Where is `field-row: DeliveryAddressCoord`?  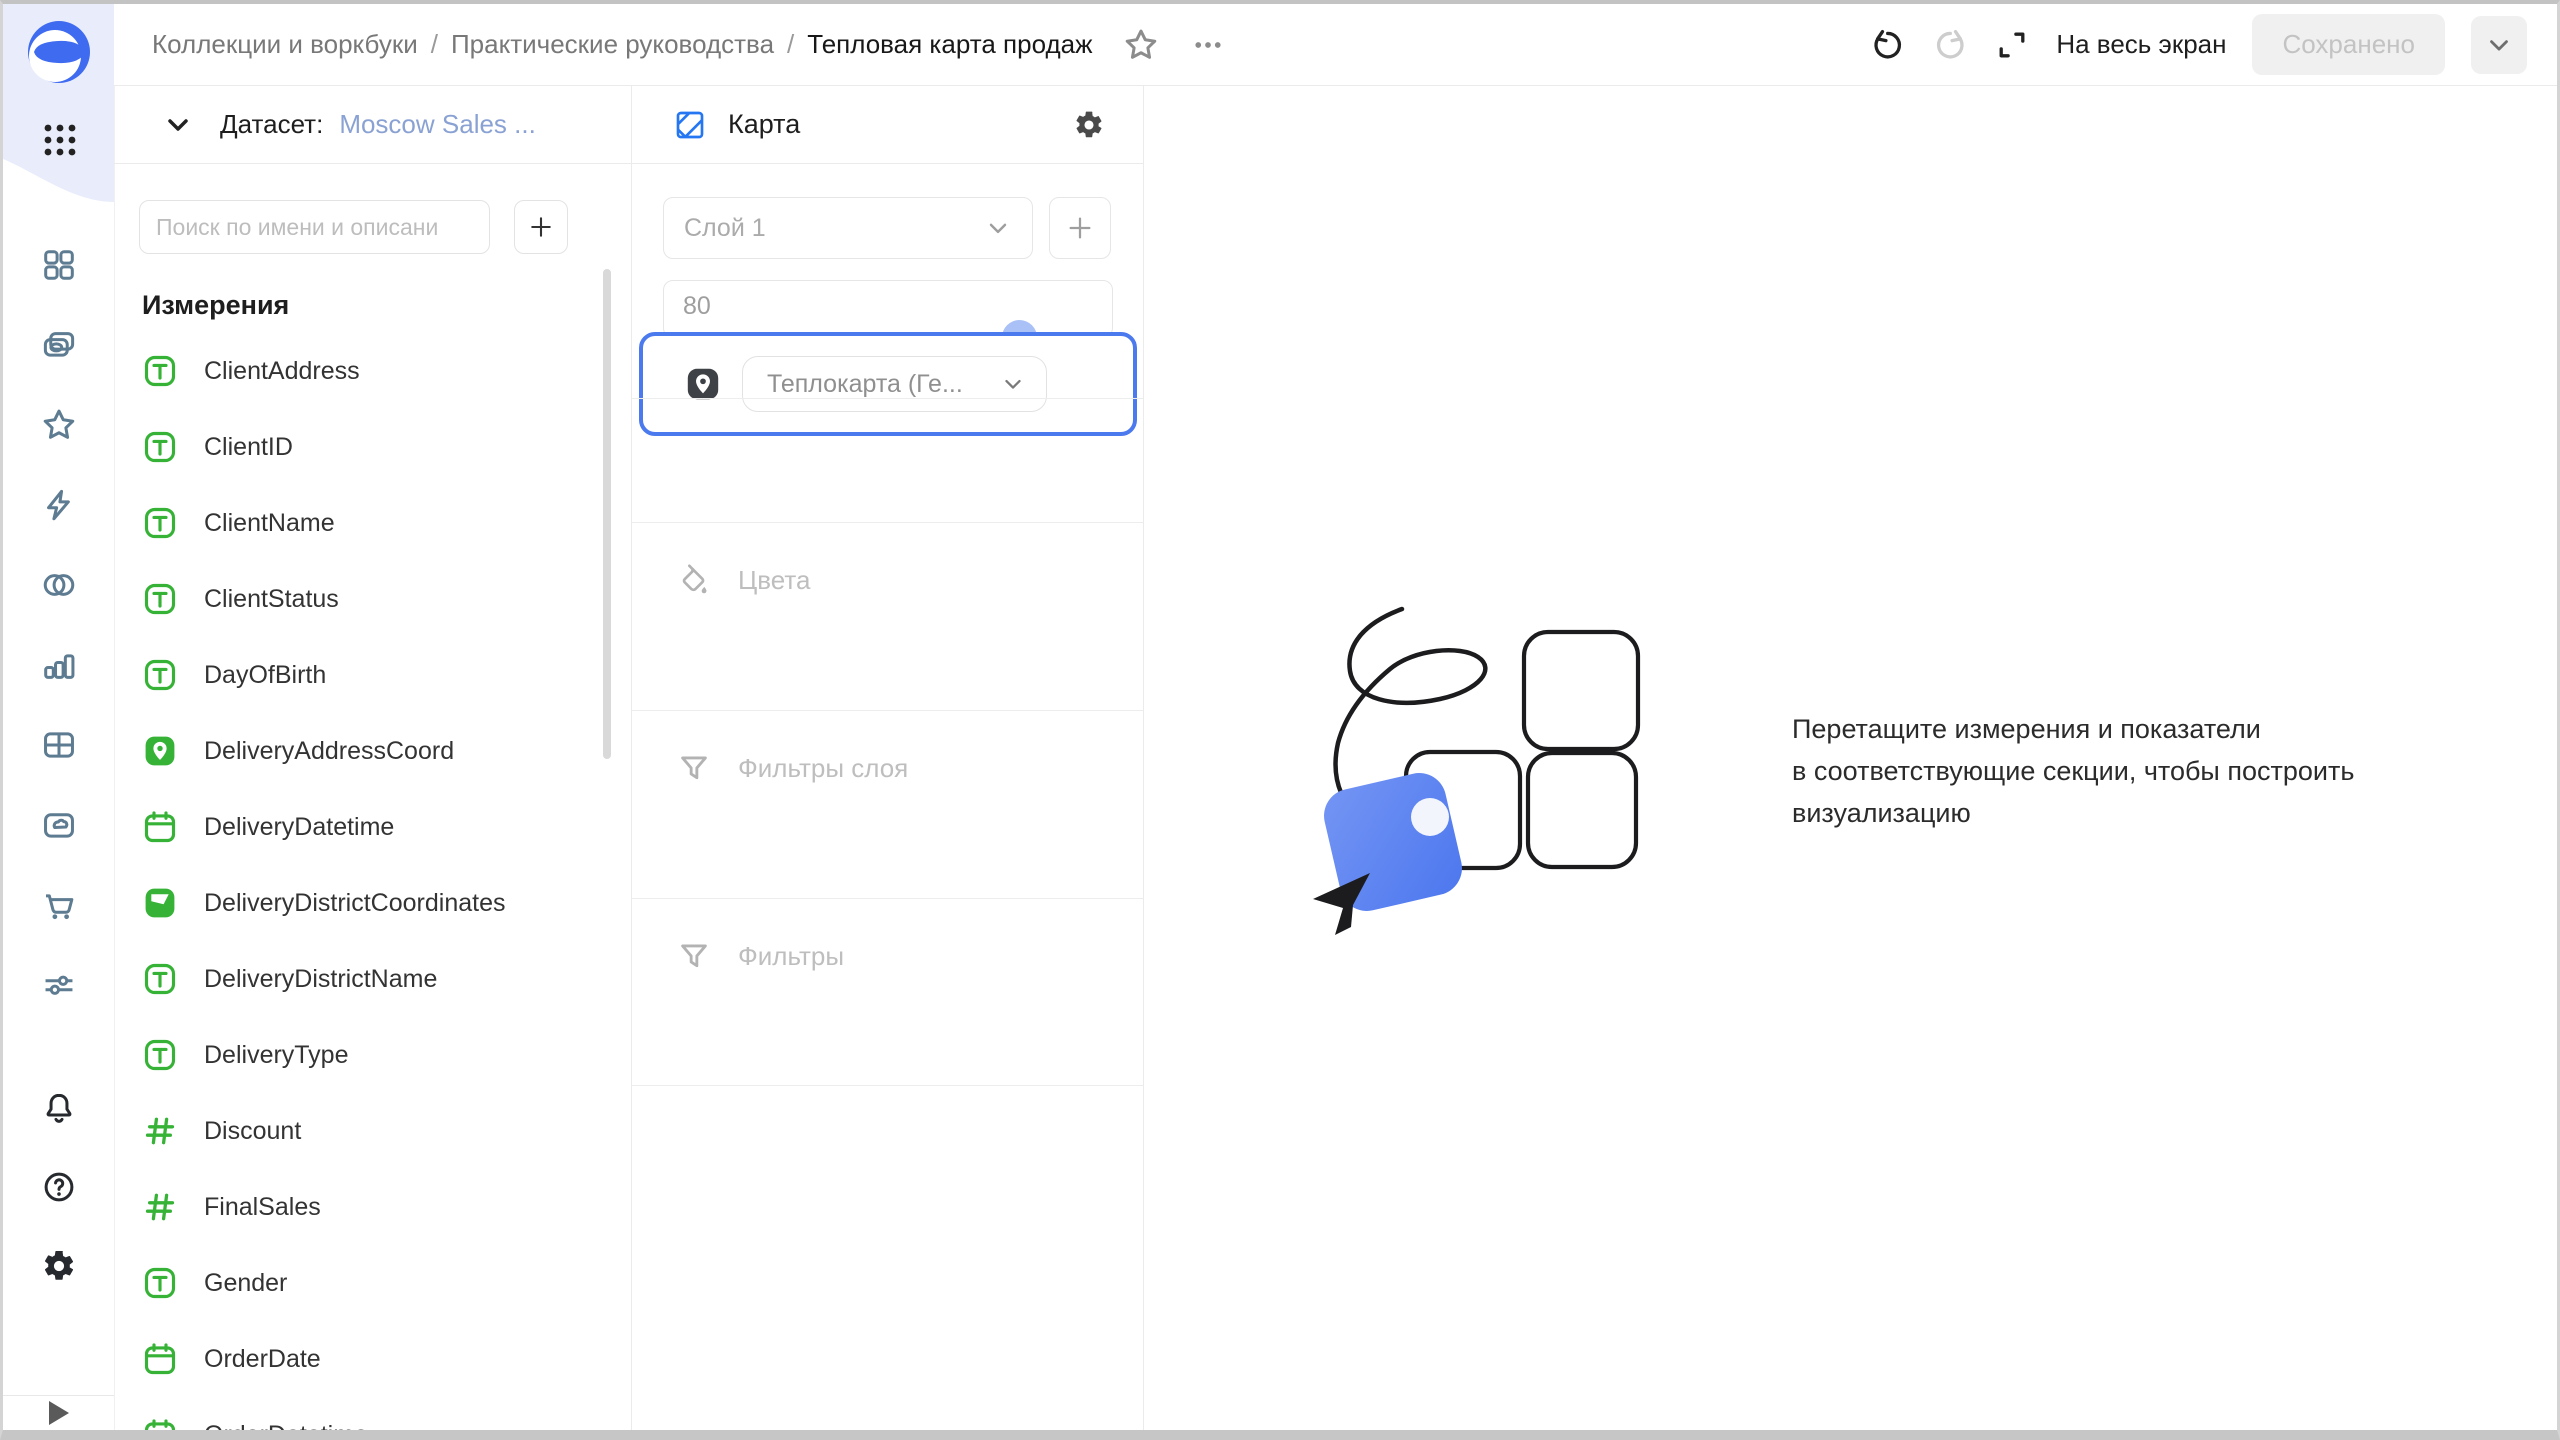
field-row: DeliveryAddressCoord is located at coordinates (385, 751).